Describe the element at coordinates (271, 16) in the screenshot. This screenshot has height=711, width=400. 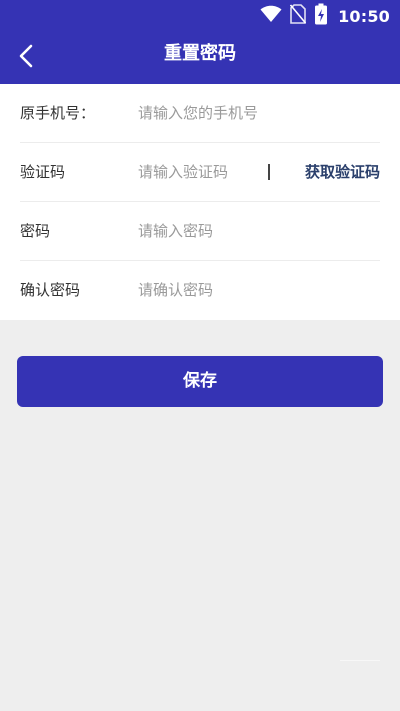
I see `wifi-icon` at that location.